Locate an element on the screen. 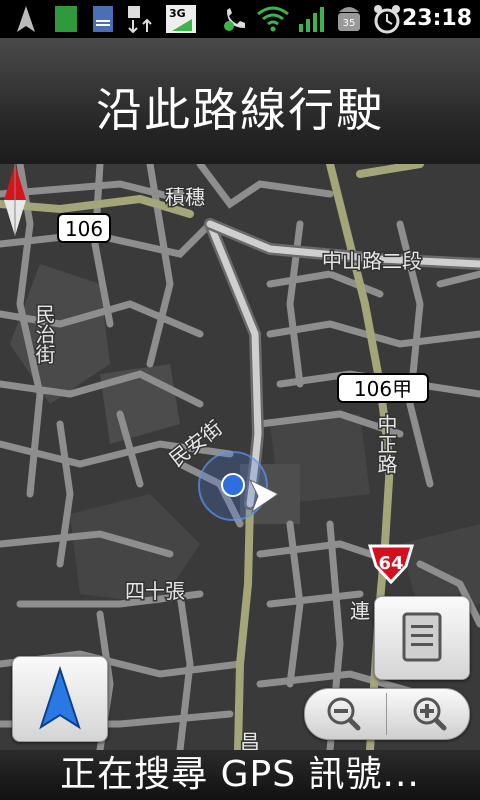 This screenshot has width=480, height=800. zoom-in-icon is located at coordinates (430, 714).